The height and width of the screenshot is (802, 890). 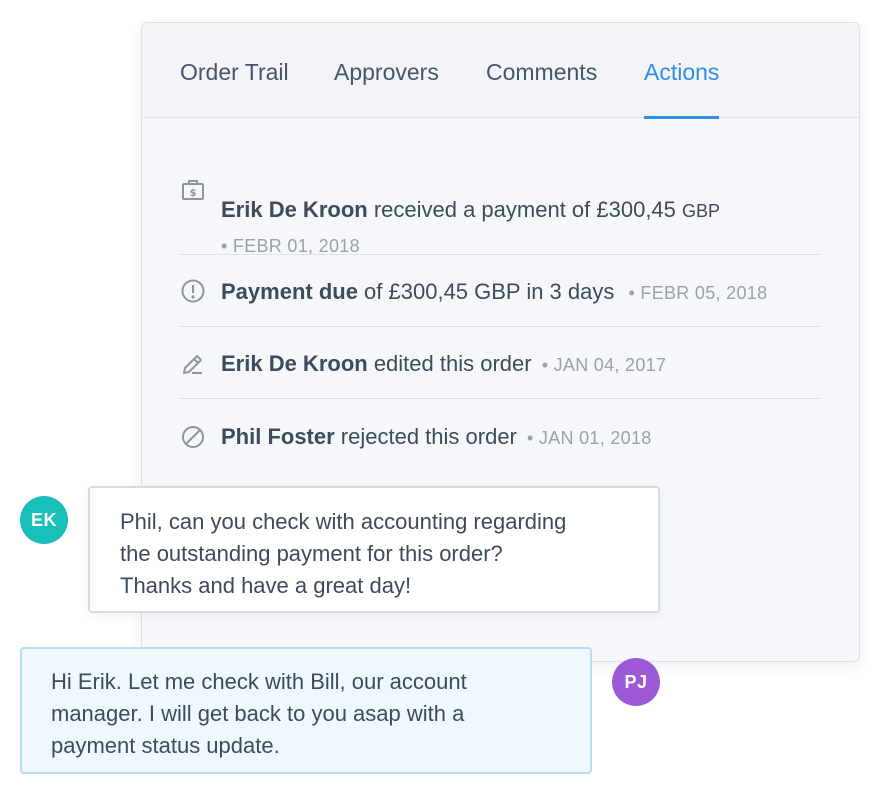 I want to click on activity-actor: Payment due, so click(x=289, y=291).